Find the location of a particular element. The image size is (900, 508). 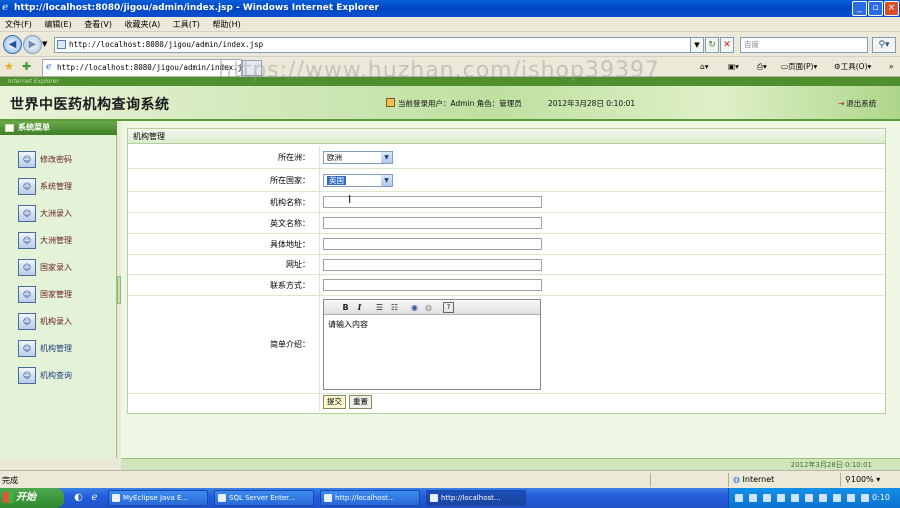

stop-icon: ✕ is located at coordinates (727, 45).